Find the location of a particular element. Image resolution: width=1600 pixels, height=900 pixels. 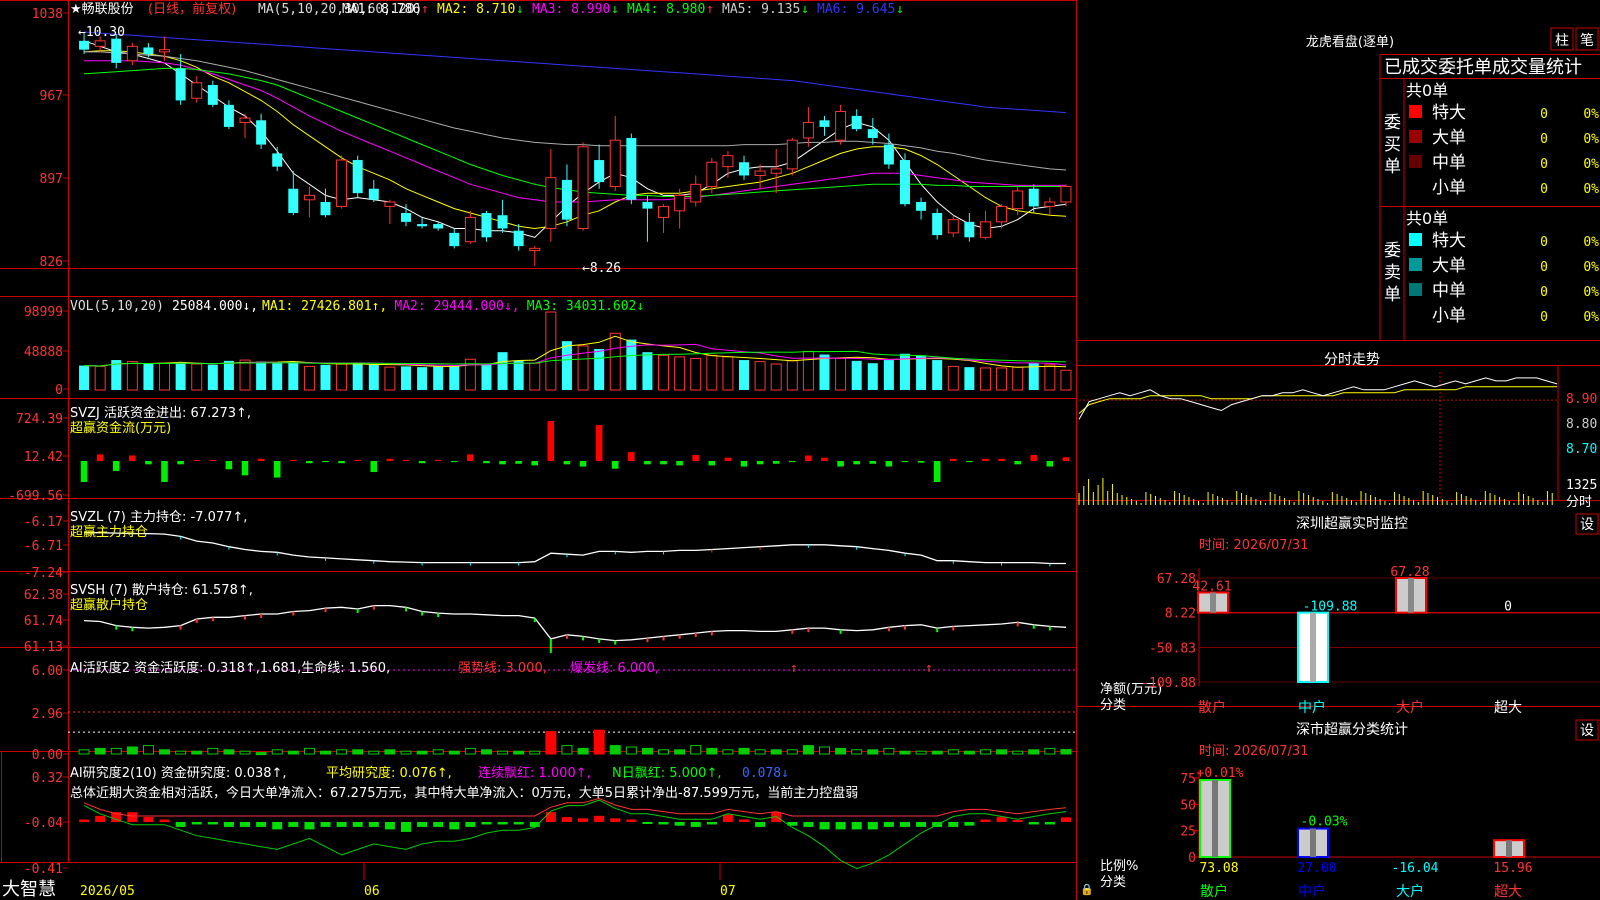

ai-research-nred: N日飘红: 5.000↑, is located at coordinates (666, 773).